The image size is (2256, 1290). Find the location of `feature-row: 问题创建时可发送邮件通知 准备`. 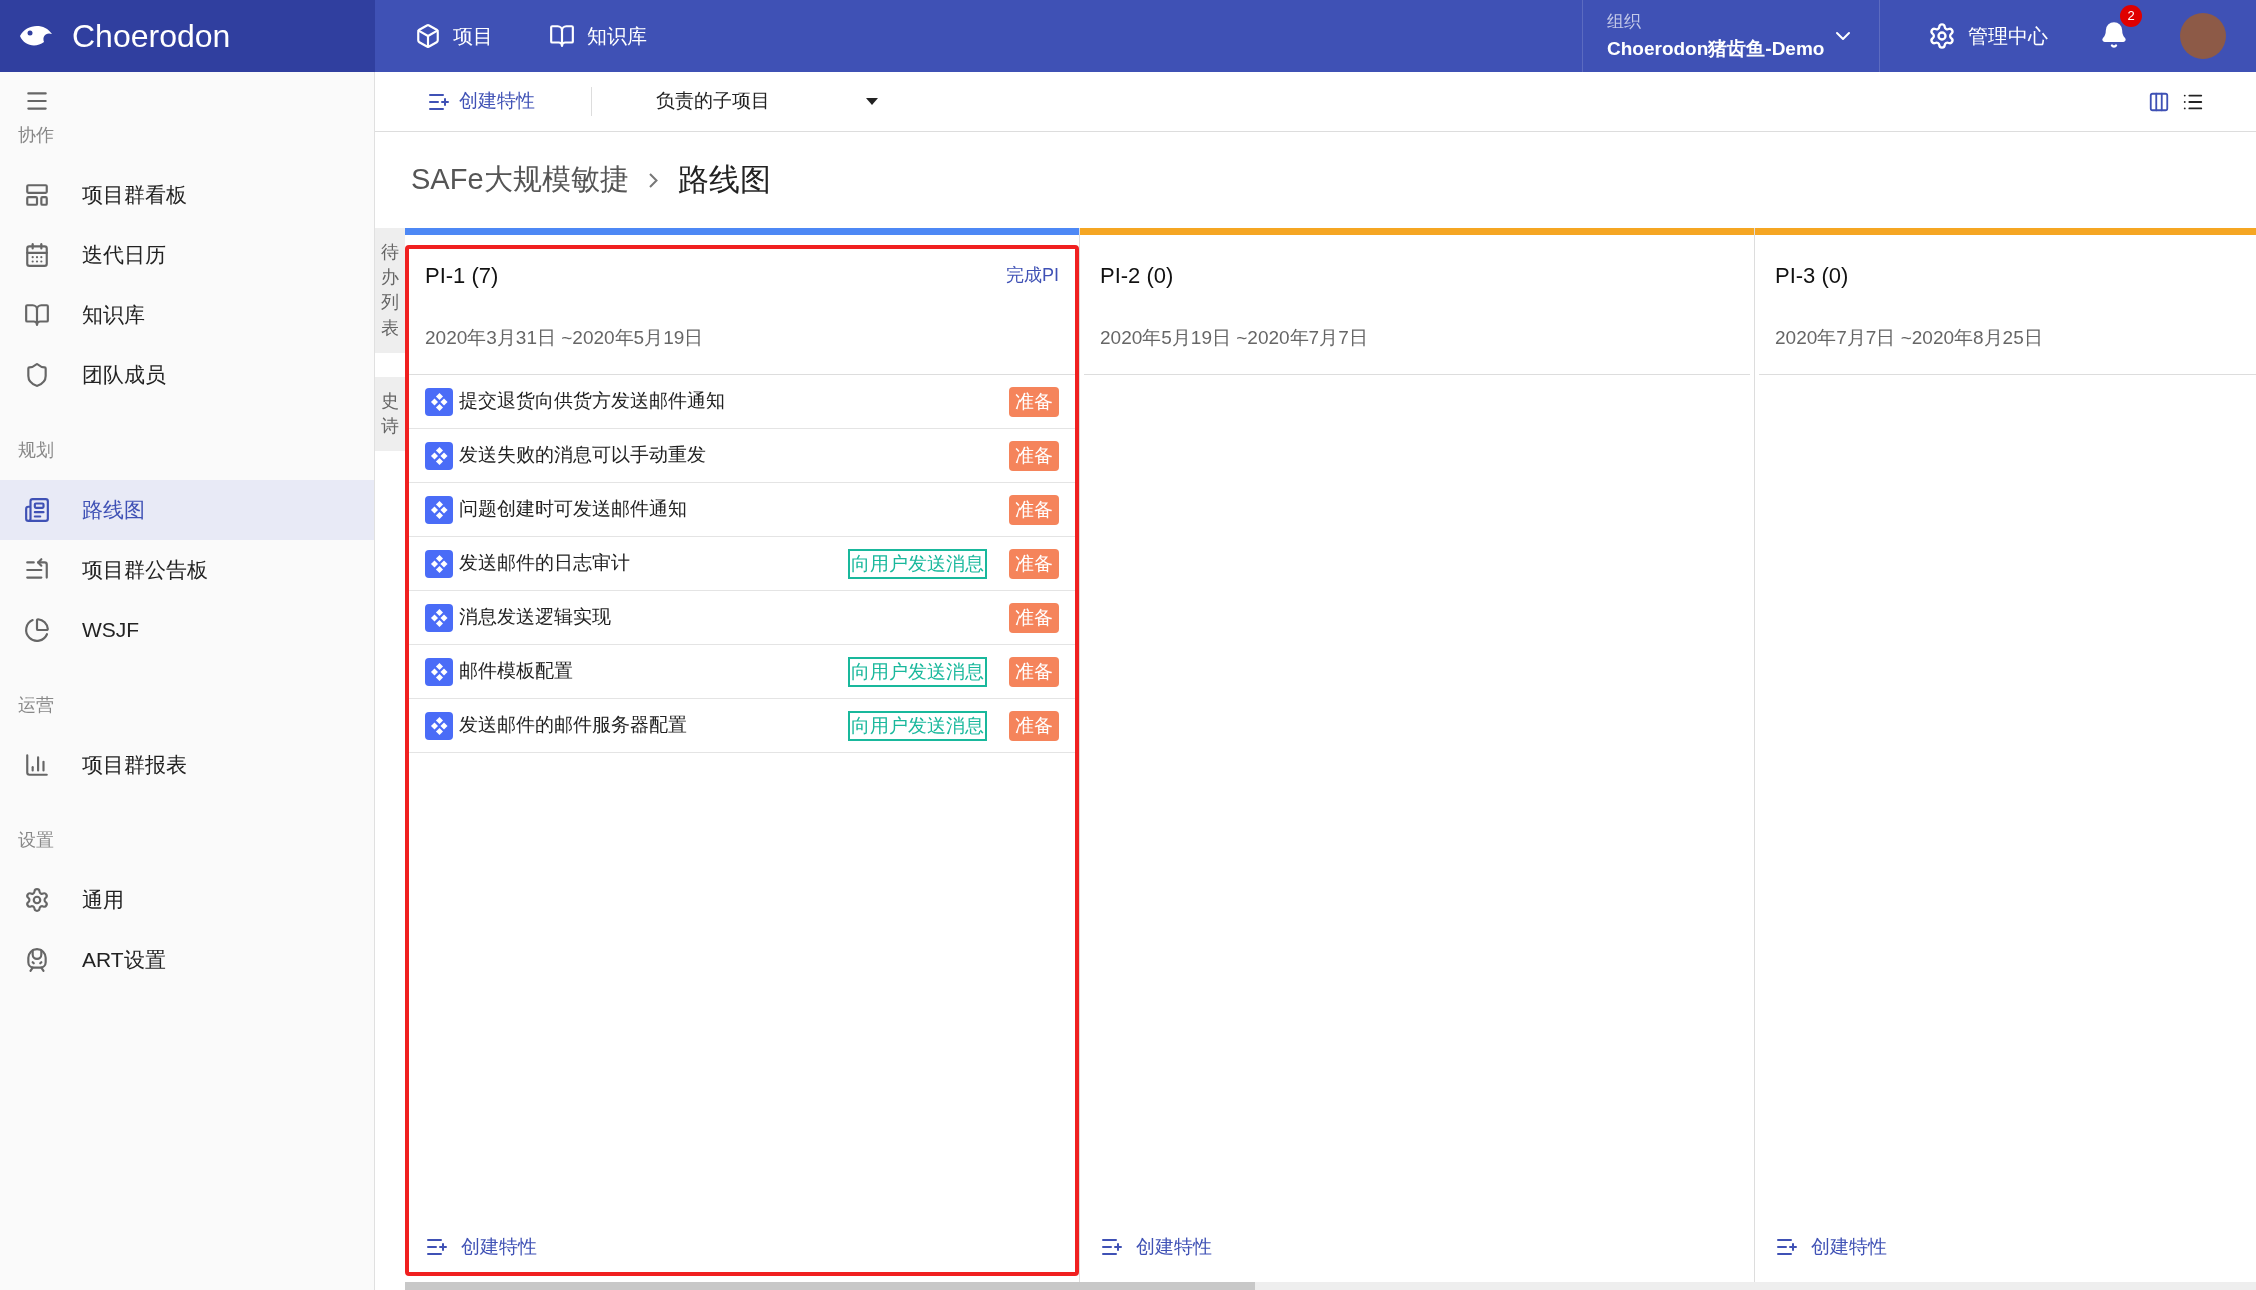

feature-row: 问题创建时可发送邮件通知 准备 is located at coordinates (742, 510).